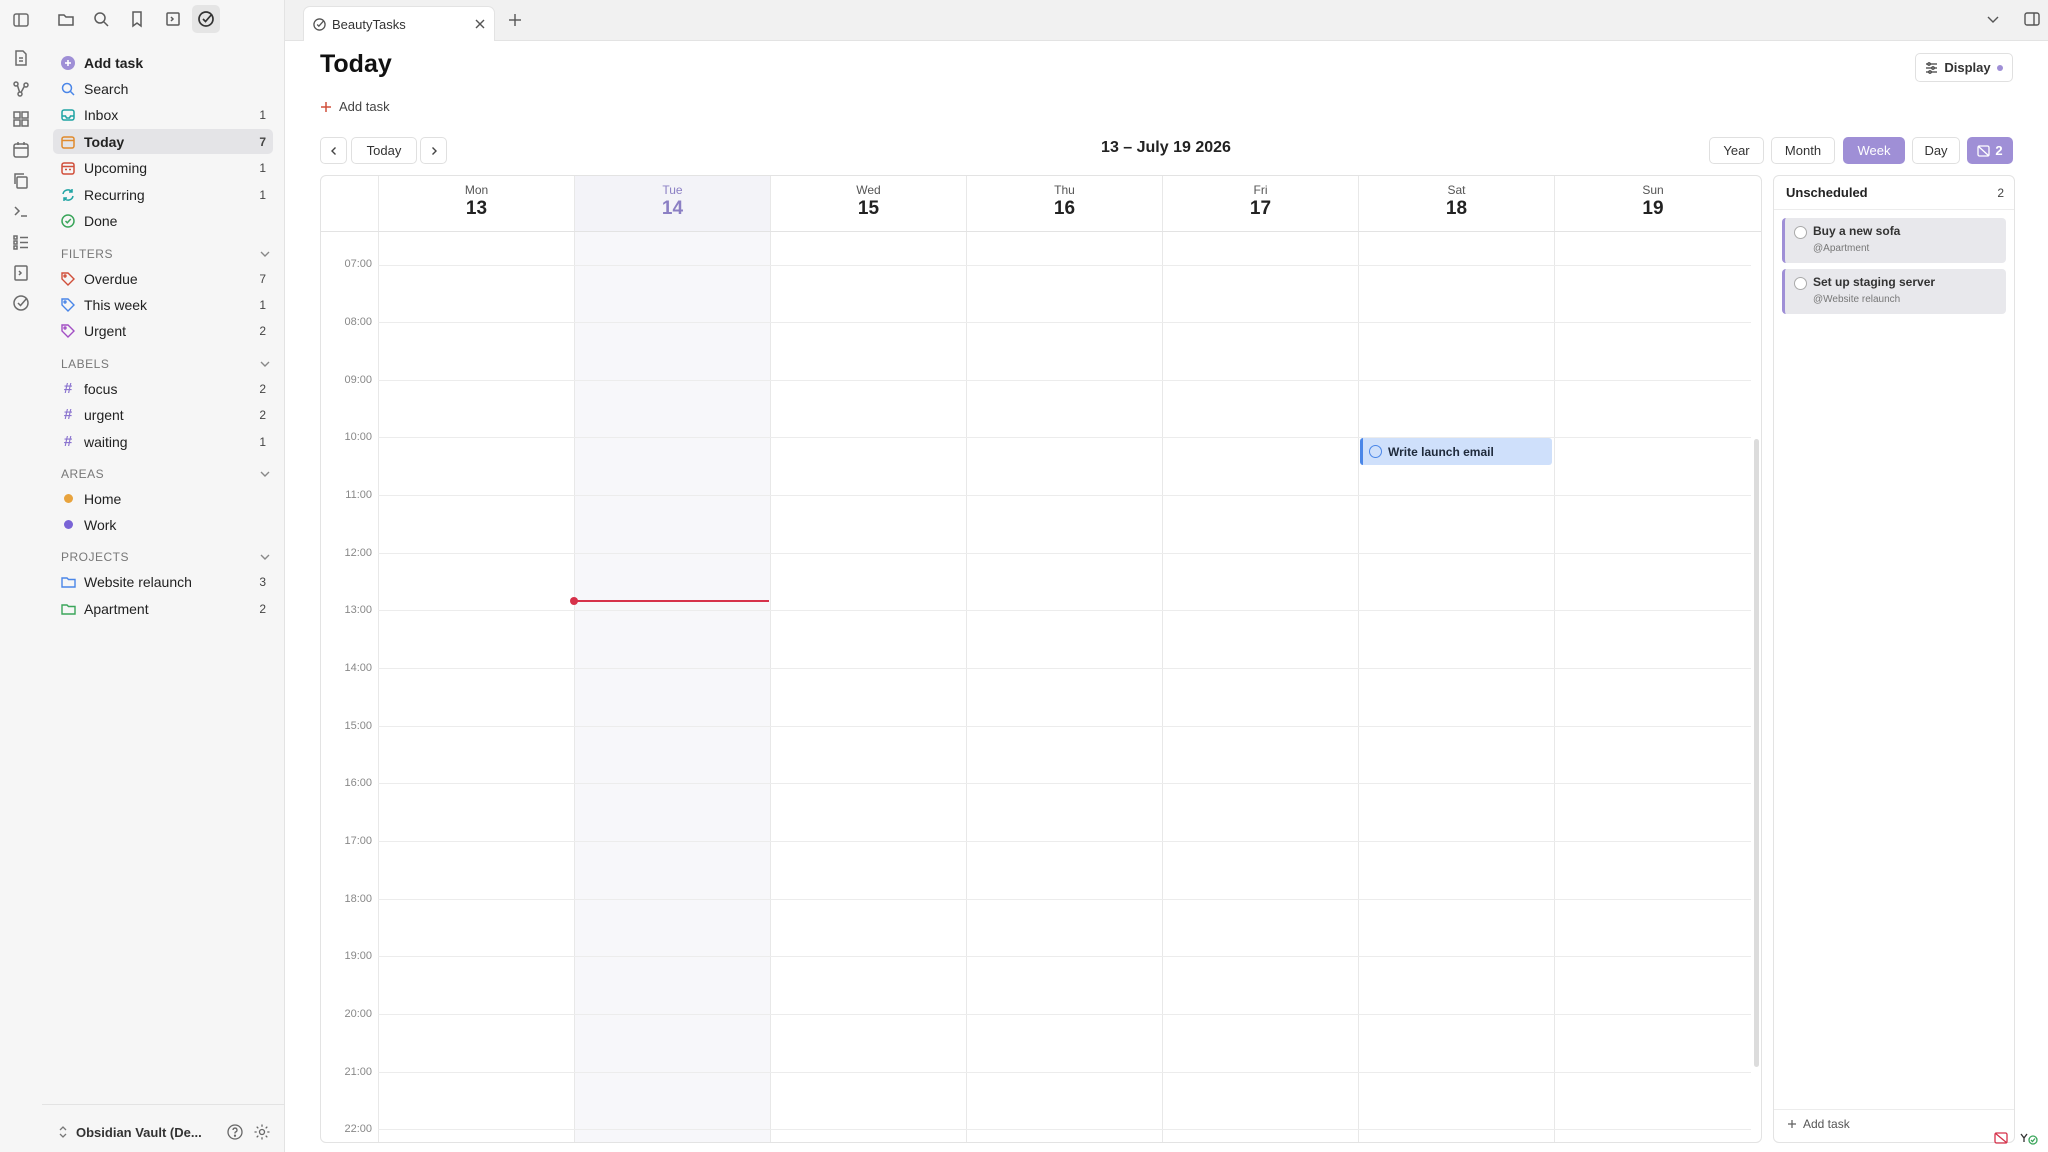 The width and height of the screenshot is (2048, 1152). I want to click on day-column-today, so click(672, 687).